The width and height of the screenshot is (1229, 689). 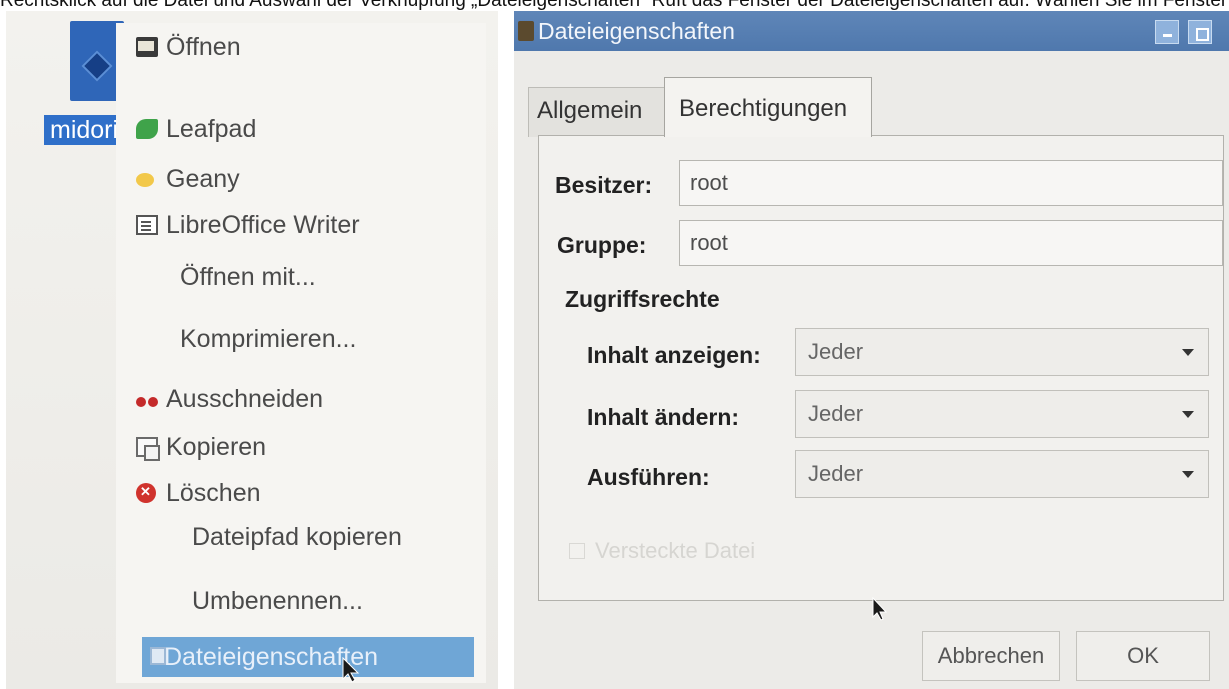 What do you see at coordinates (1167, 32) in the screenshot?
I see `minimize-button` at bounding box center [1167, 32].